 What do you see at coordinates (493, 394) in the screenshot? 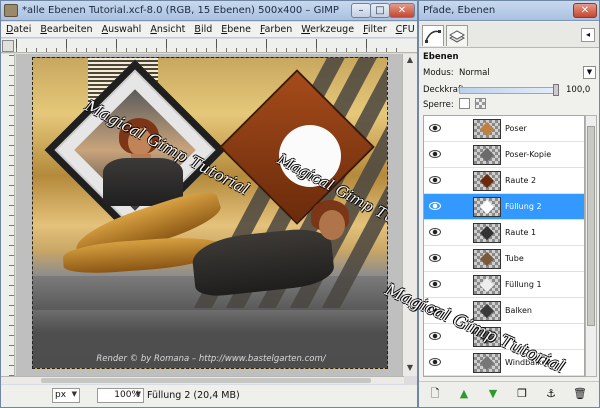
I see `lower-layer-icon: ▼` at bounding box center [493, 394].